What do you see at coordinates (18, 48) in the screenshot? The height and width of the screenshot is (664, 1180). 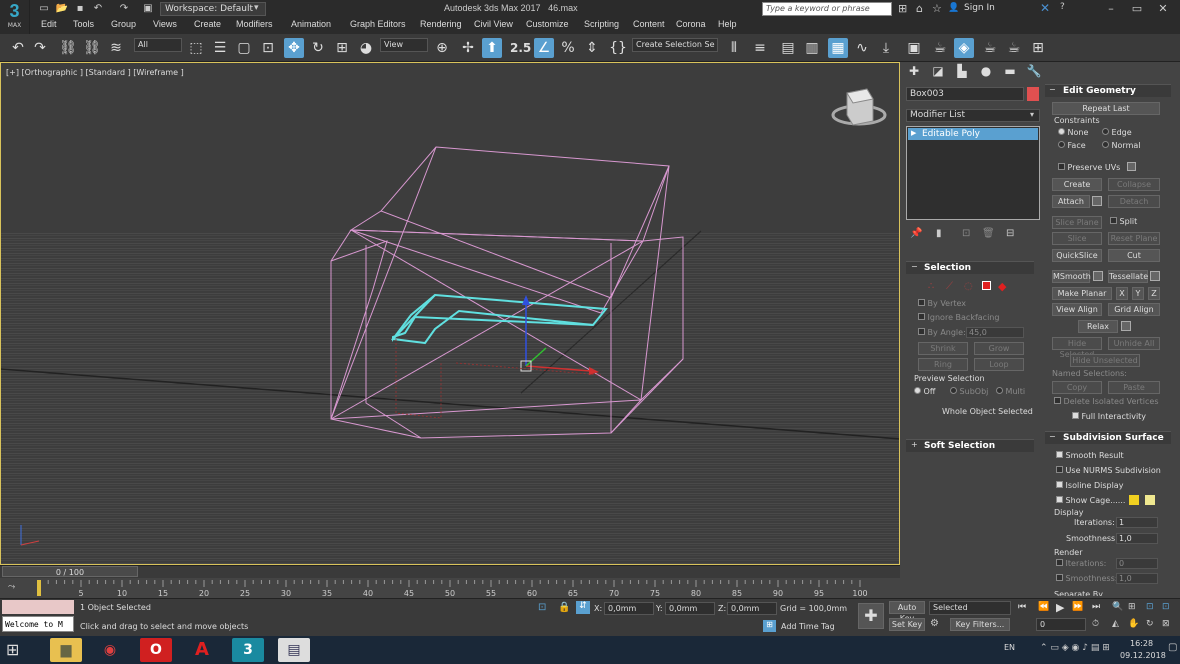 I see `undo-icon: ↶` at bounding box center [18, 48].